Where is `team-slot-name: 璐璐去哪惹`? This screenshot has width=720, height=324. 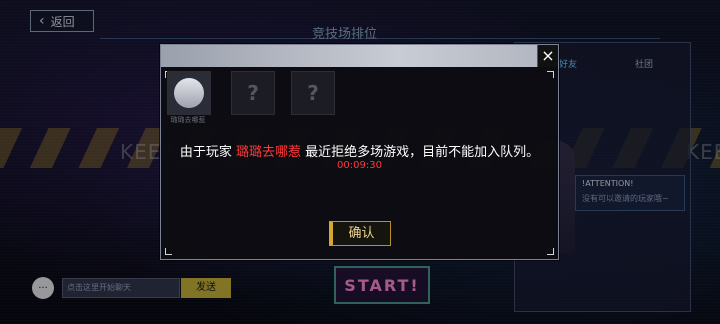 team-slot-name: 璐璐去哪惹 is located at coordinates (188, 120).